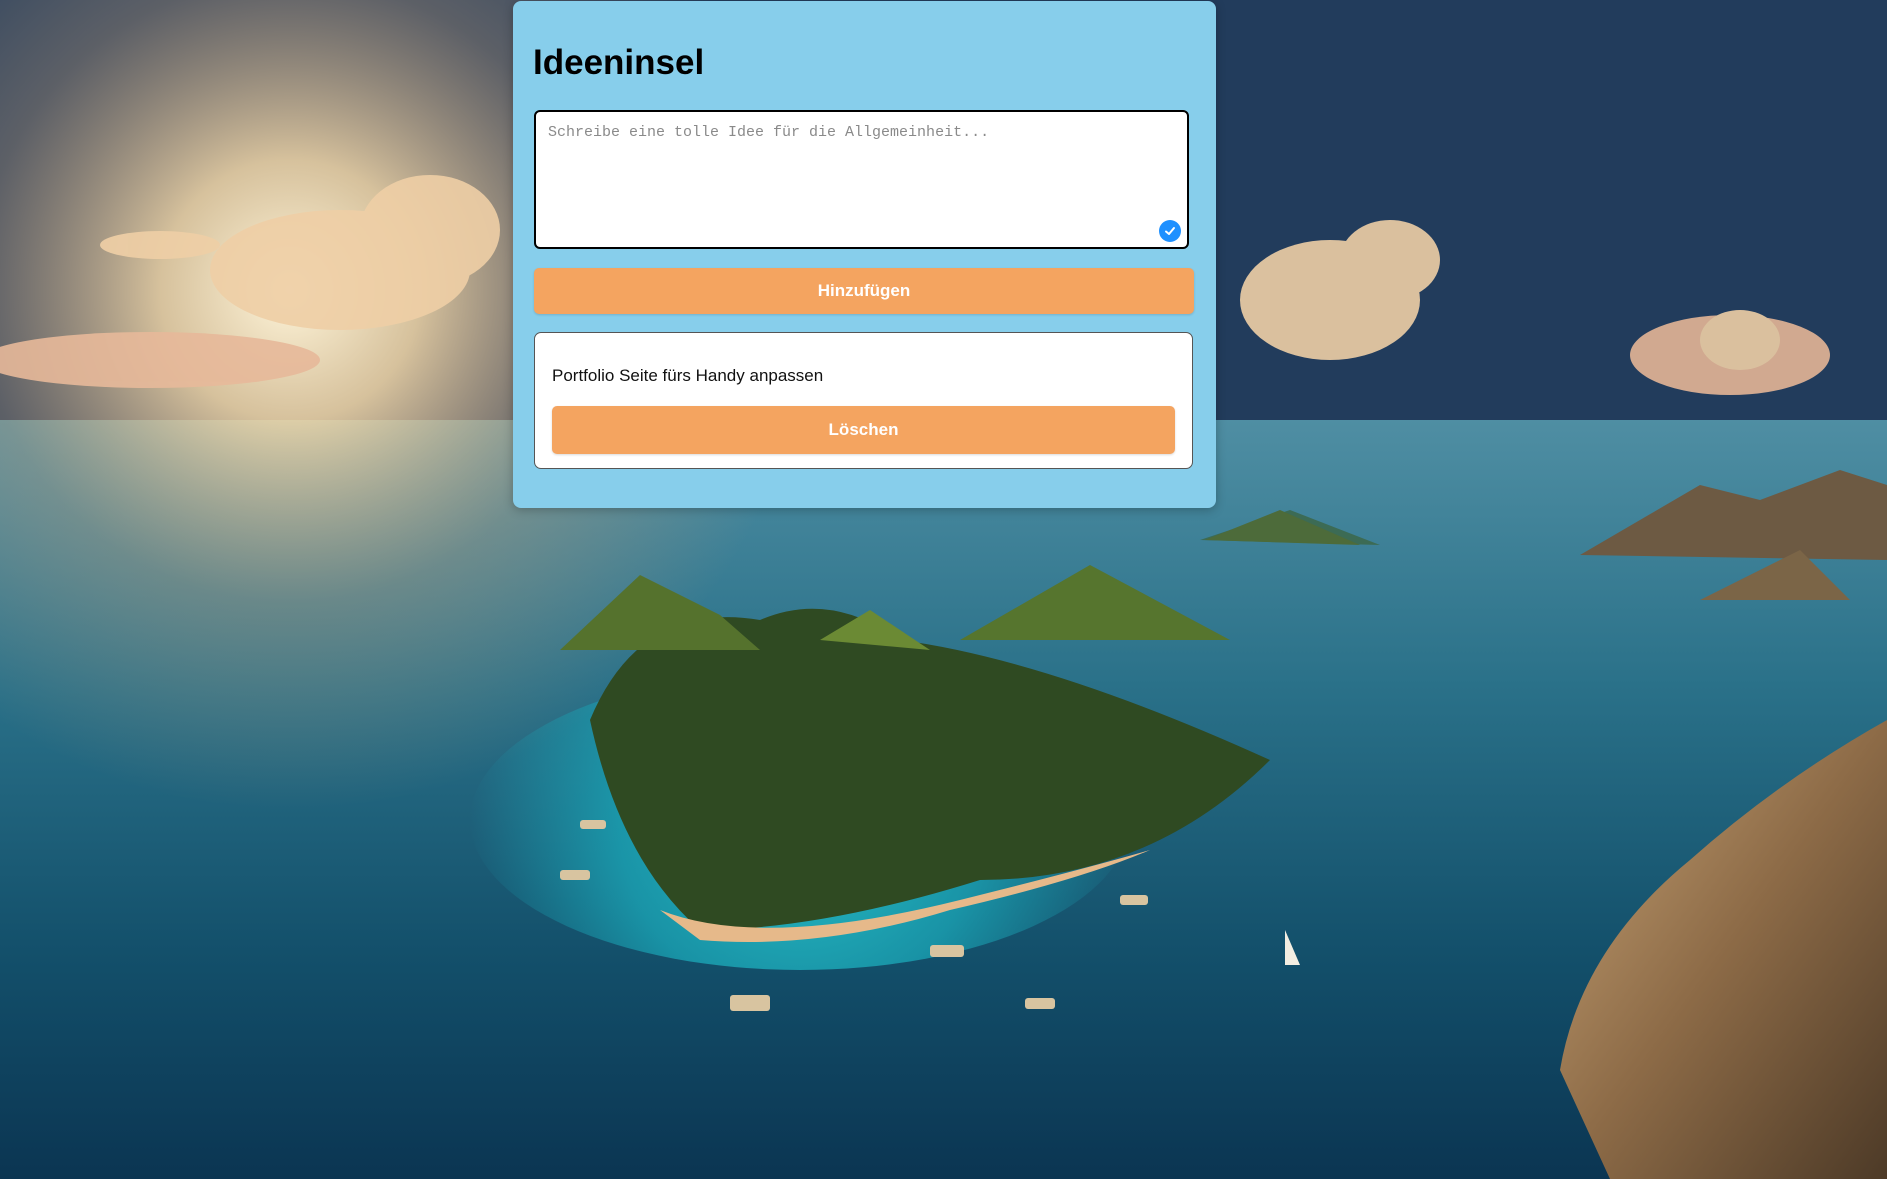 This screenshot has width=1887, height=1179. Describe the element at coordinates (688, 375) in the screenshot. I see `idea-text: Portfolio Seite fürs Handy anpassen` at that location.